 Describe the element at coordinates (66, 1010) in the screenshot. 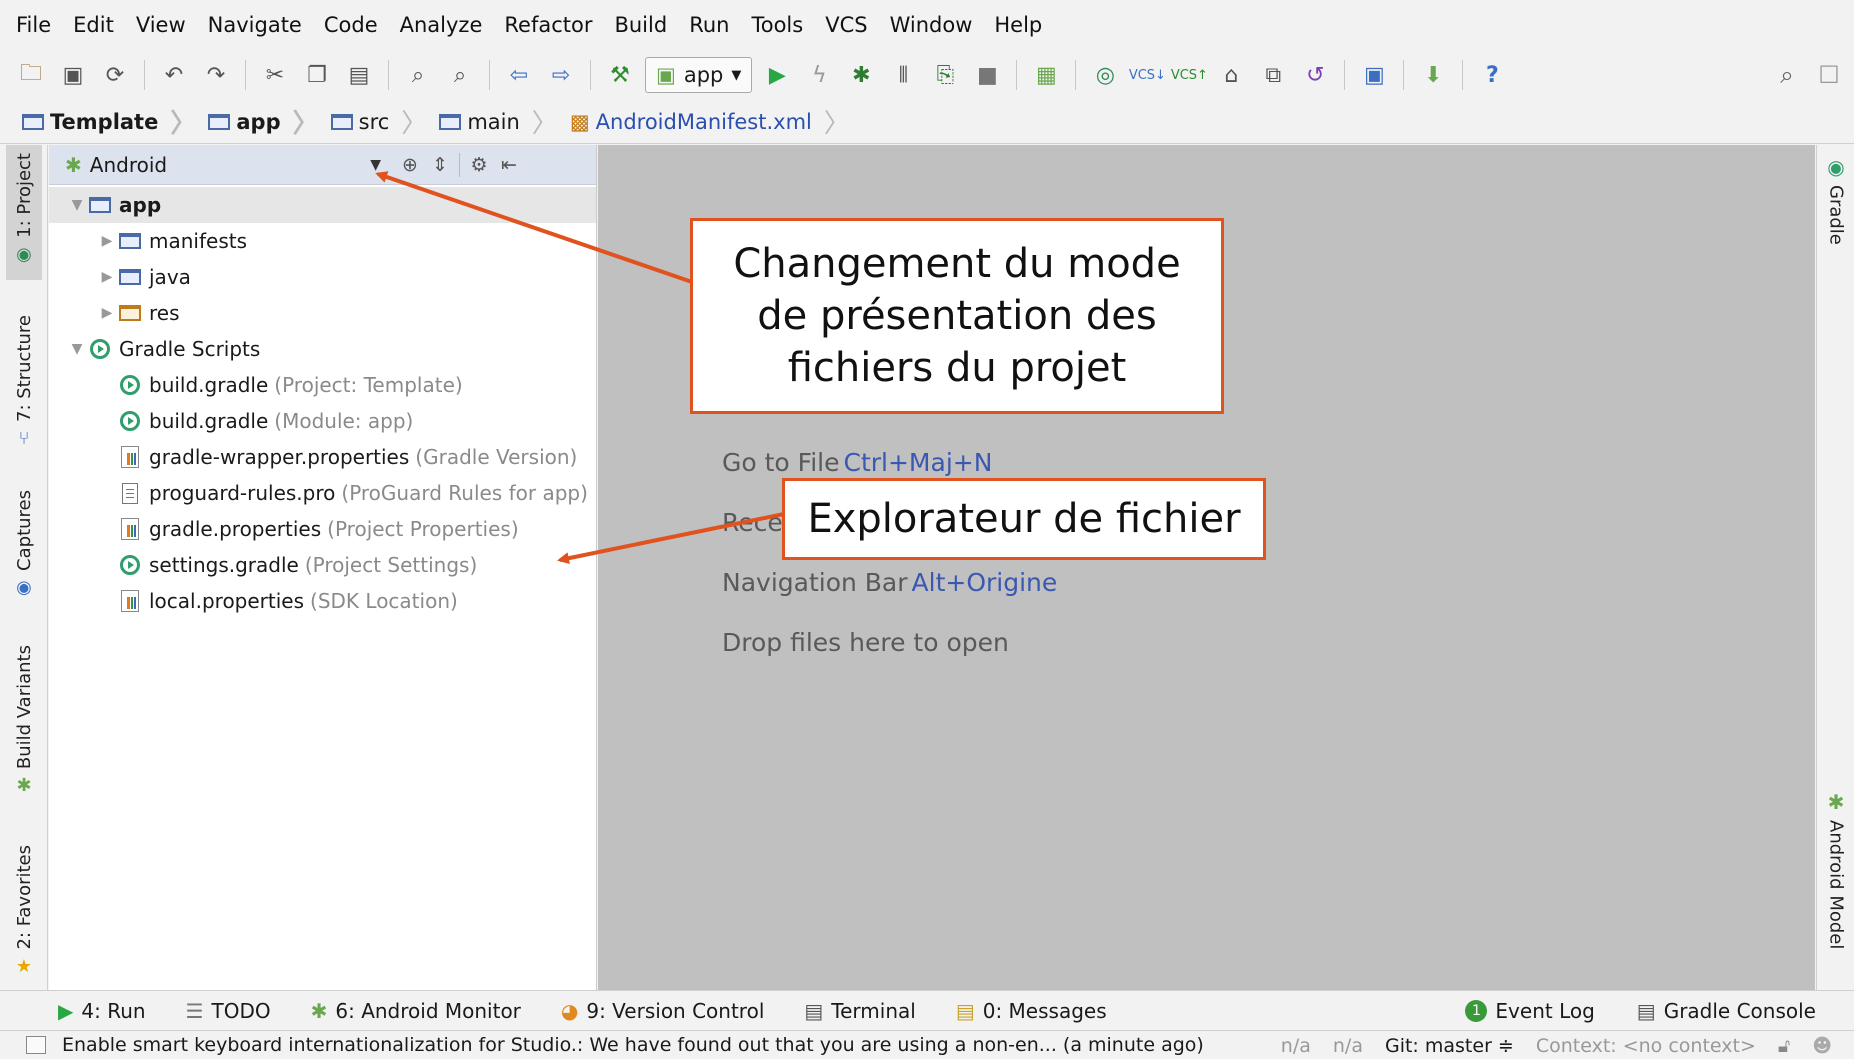

I see `run-icon: ▶` at that location.